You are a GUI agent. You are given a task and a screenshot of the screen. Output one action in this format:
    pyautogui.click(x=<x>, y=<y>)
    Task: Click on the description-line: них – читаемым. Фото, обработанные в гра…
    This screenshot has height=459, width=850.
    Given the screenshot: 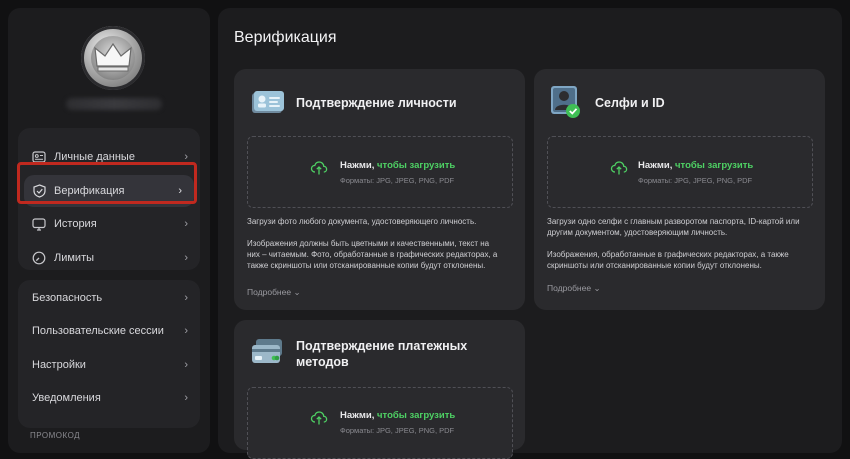 What is the action you would take?
    pyautogui.click(x=372, y=254)
    